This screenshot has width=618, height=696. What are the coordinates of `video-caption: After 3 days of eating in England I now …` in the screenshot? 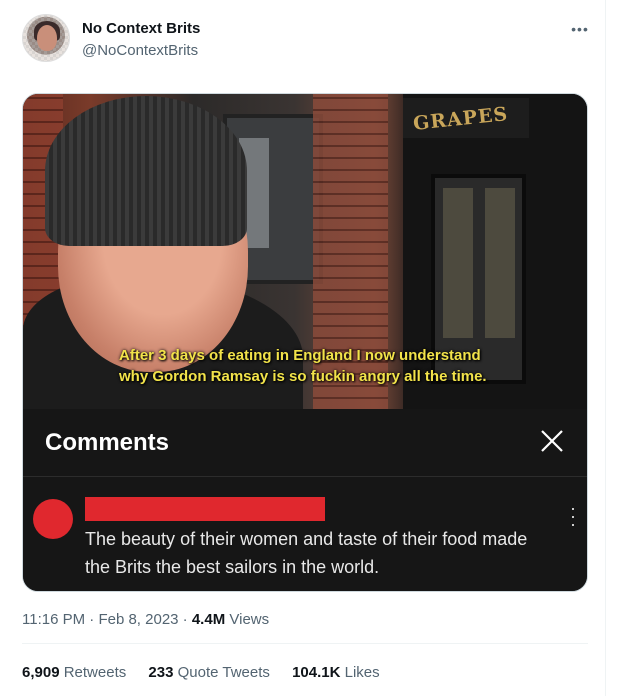 It's located at (303, 366).